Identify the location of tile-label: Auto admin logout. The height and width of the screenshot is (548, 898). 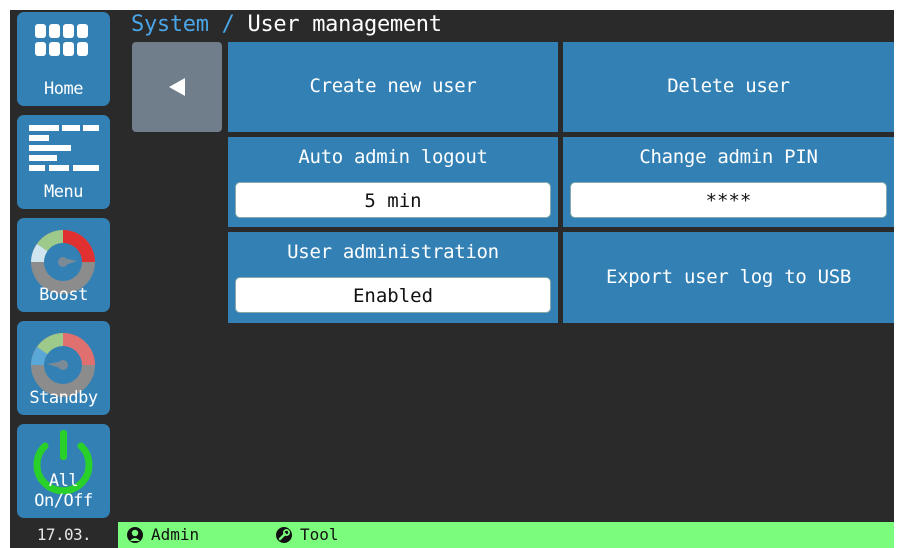
(393, 157).